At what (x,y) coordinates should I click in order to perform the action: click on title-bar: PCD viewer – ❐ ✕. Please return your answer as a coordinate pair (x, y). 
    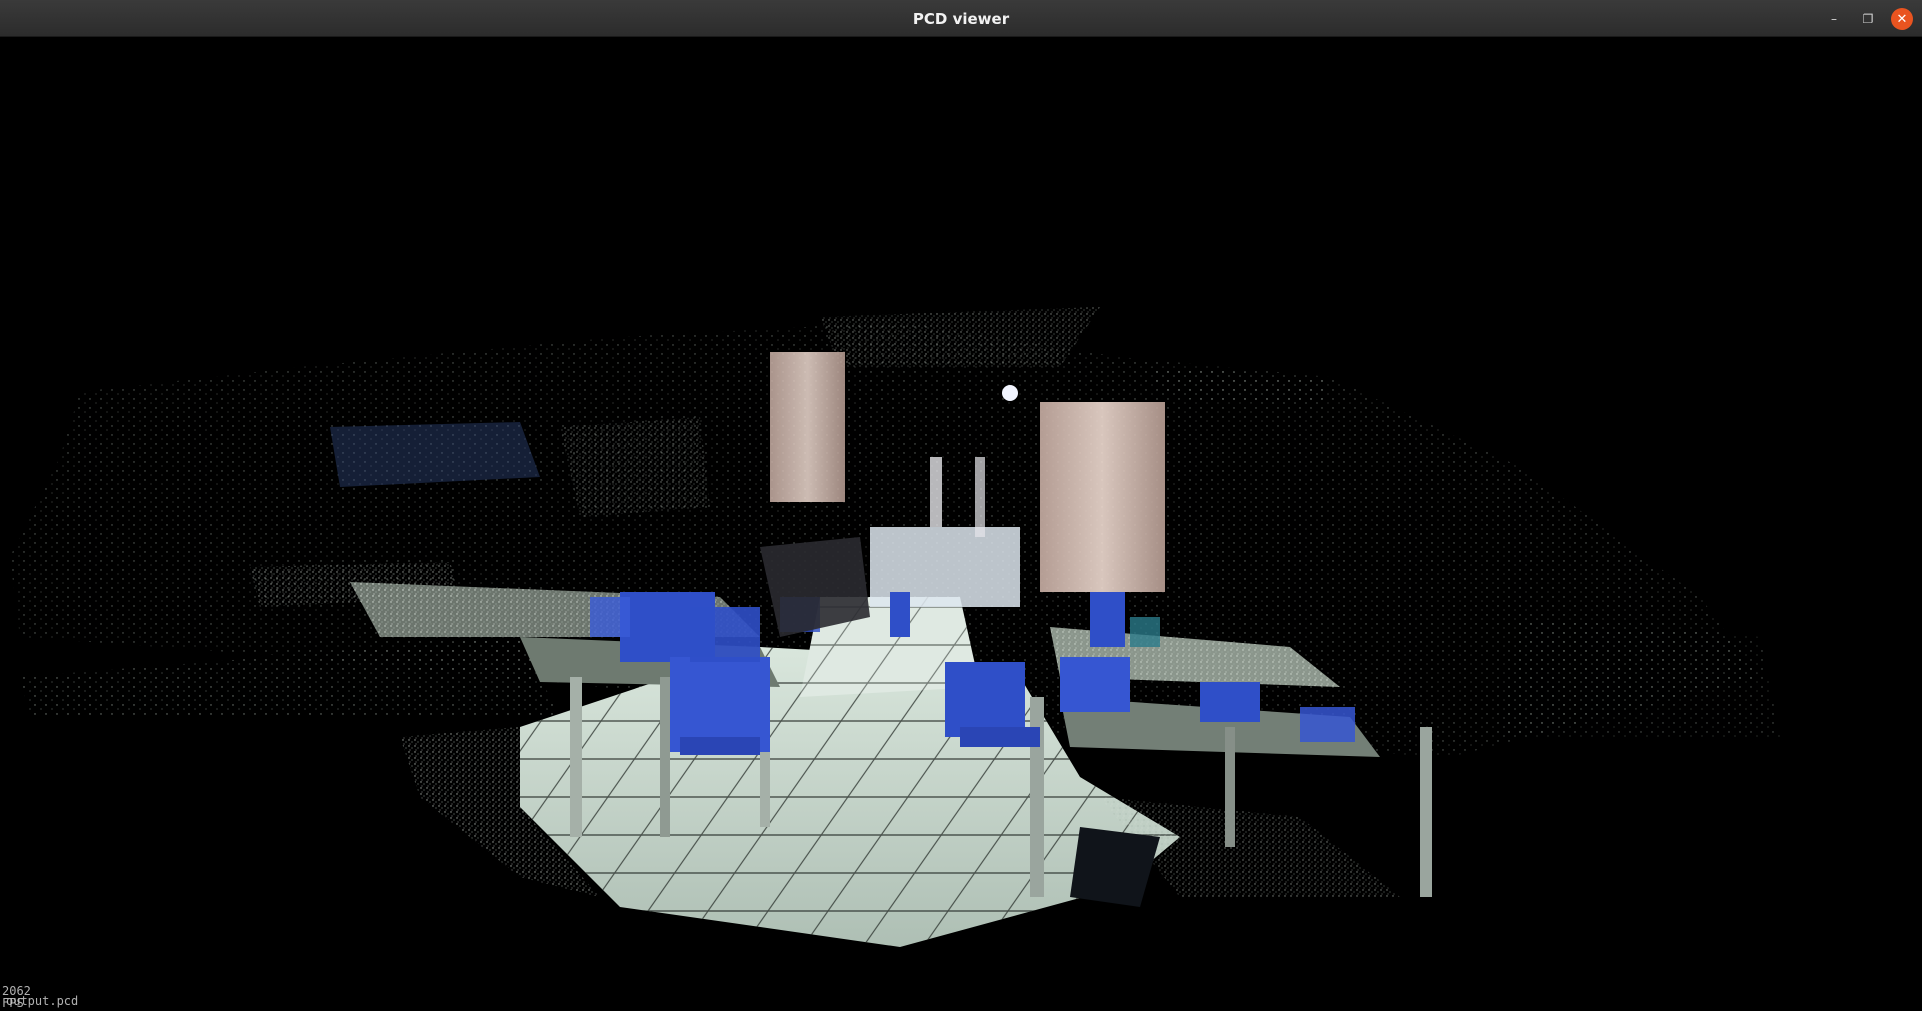
    Looking at the image, I should click on (961, 18).